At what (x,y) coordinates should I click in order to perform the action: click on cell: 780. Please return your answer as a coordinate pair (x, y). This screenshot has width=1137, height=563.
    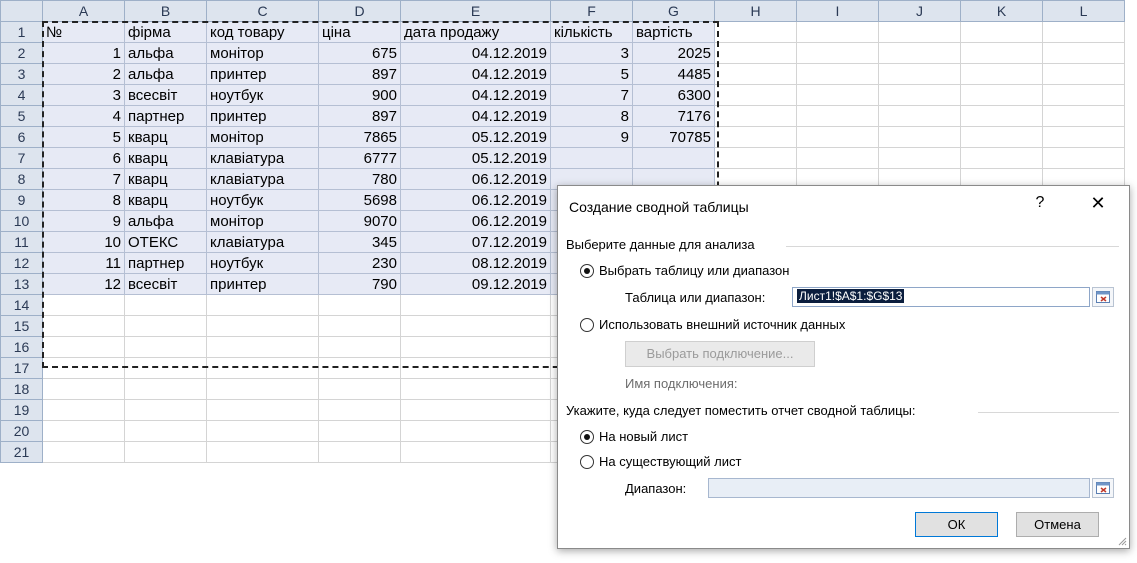
    Looking at the image, I should click on (359, 179).